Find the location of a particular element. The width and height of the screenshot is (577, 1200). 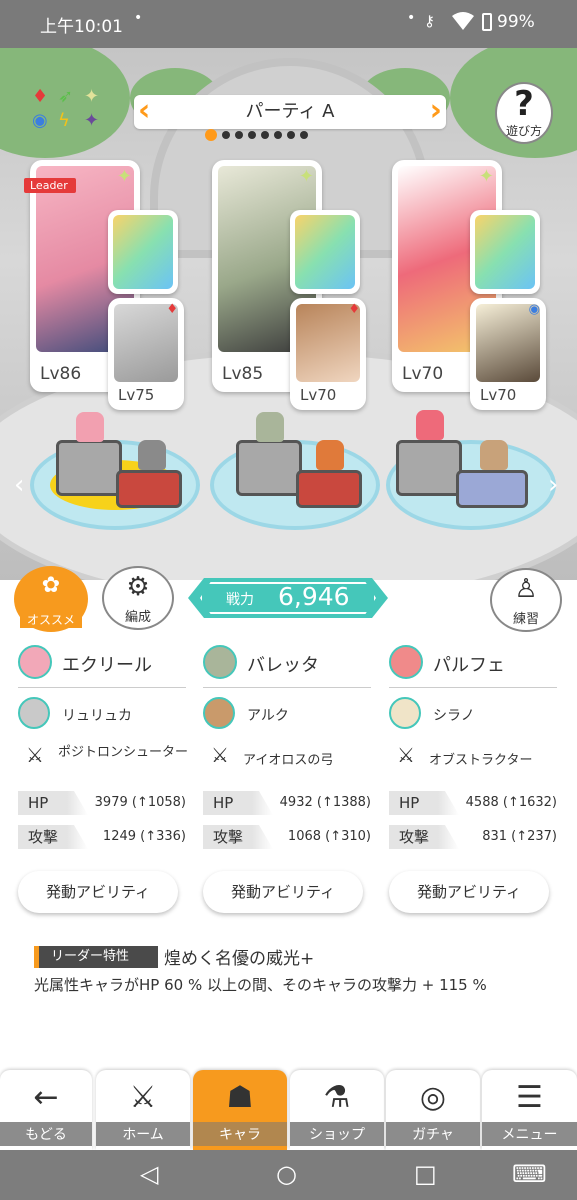

nav-item-5: ☰ メニュー is located at coordinates (529, 1110).